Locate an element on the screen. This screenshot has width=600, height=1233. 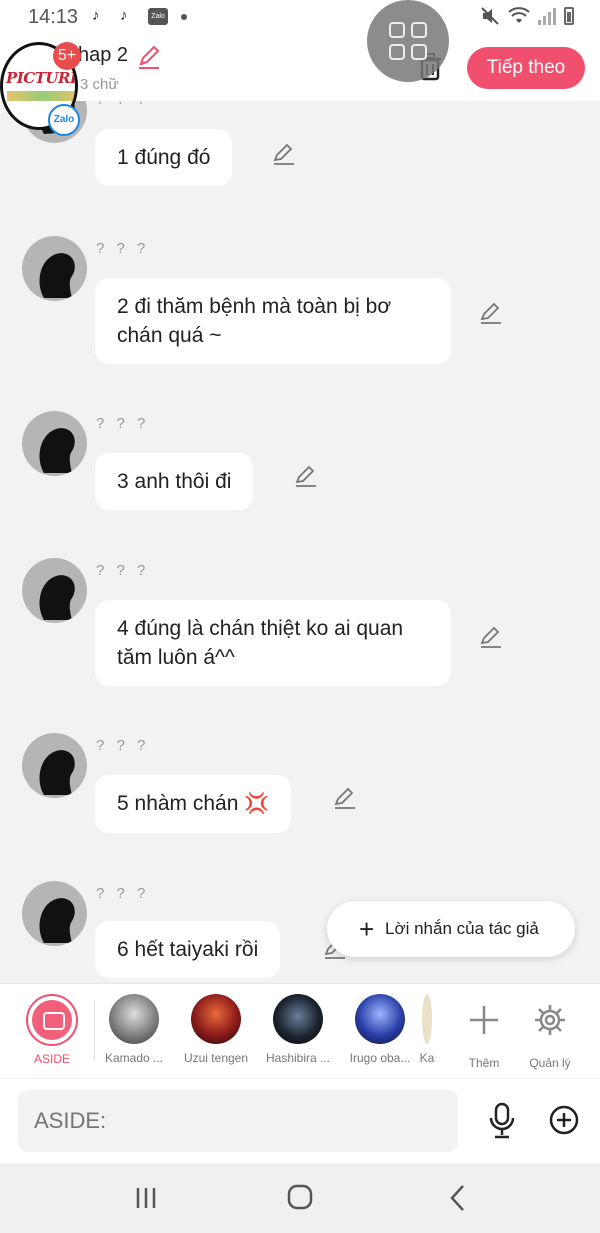
message-bubble: 6 hết taiyaki rồi is located at coordinates (188, 949).